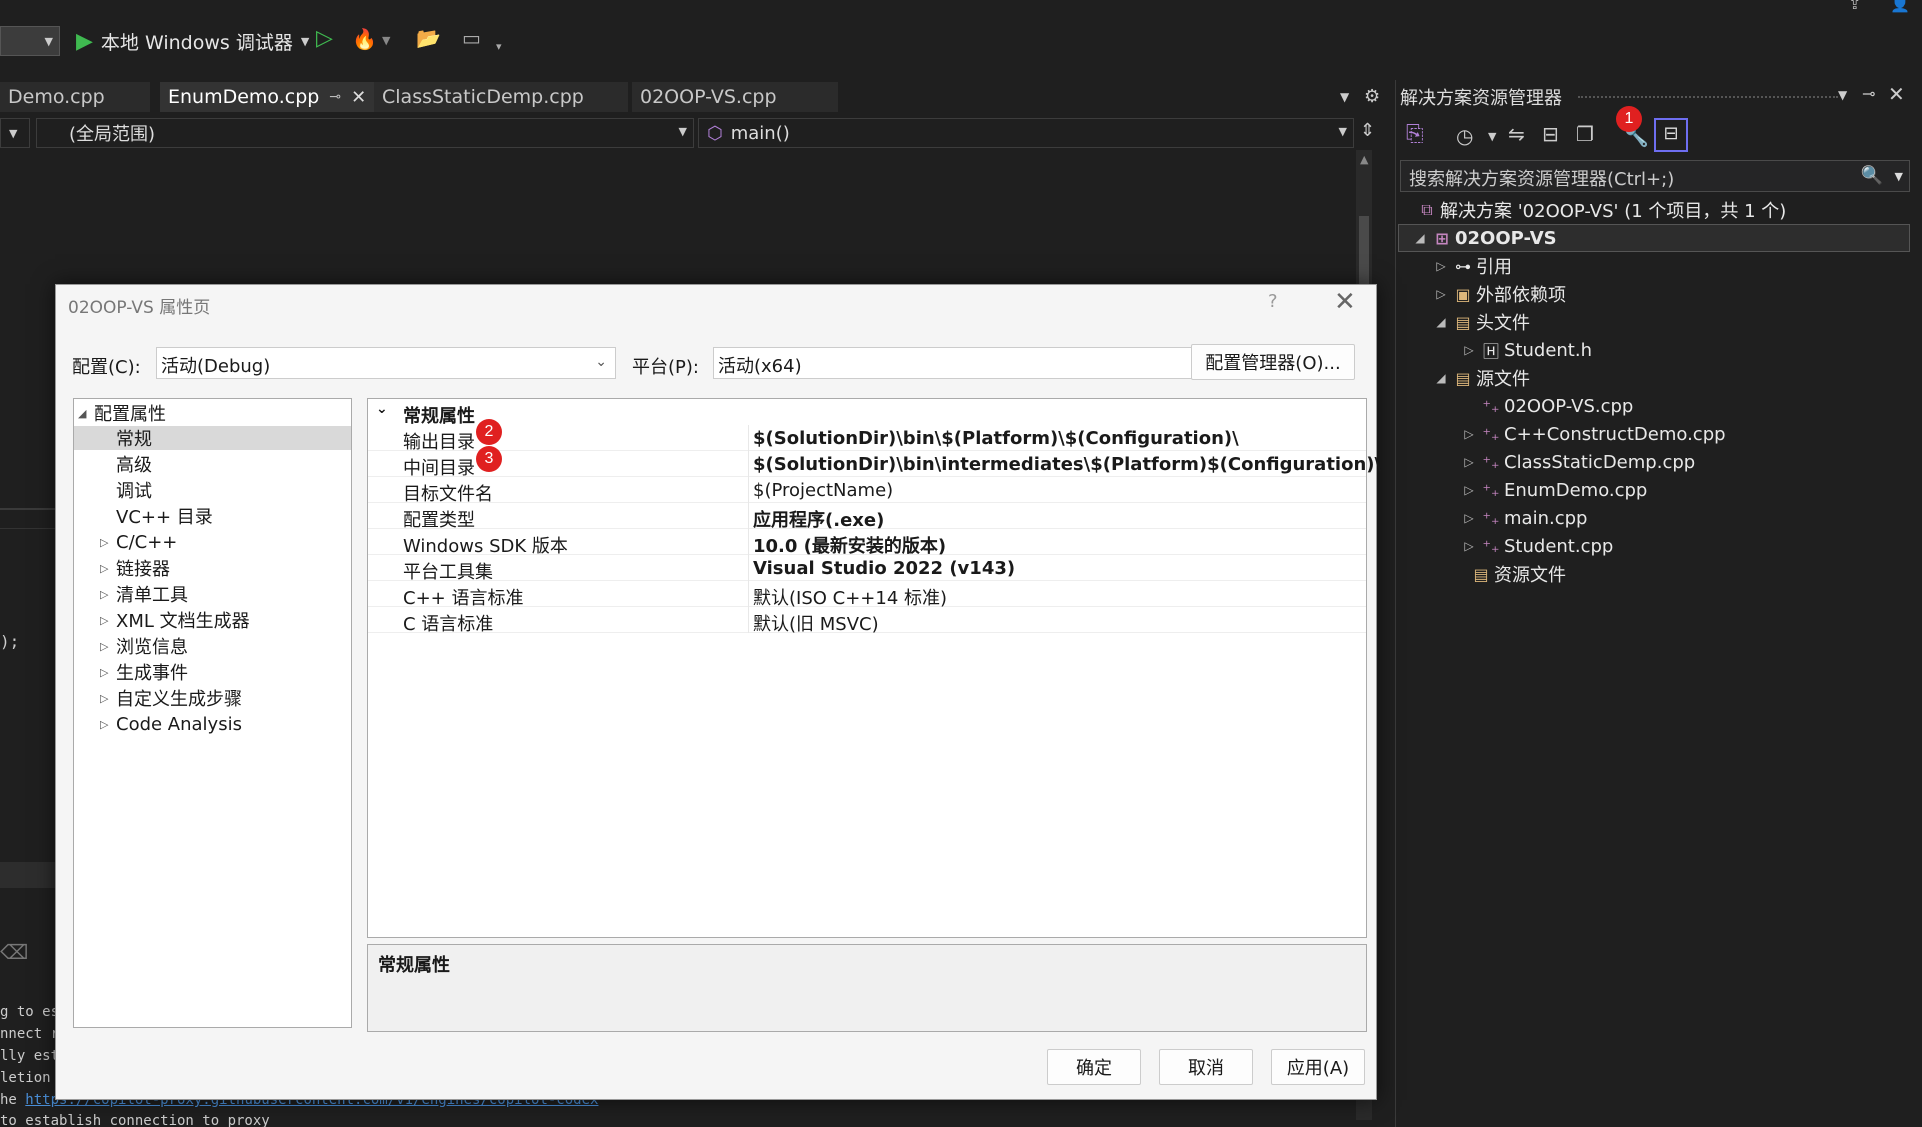 Image resolution: width=1922 pixels, height=1127 pixels. What do you see at coordinates (171, 698) in the screenshot?
I see `tree-item-custom-build: ▷ 自定义生成步骤` at bounding box center [171, 698].